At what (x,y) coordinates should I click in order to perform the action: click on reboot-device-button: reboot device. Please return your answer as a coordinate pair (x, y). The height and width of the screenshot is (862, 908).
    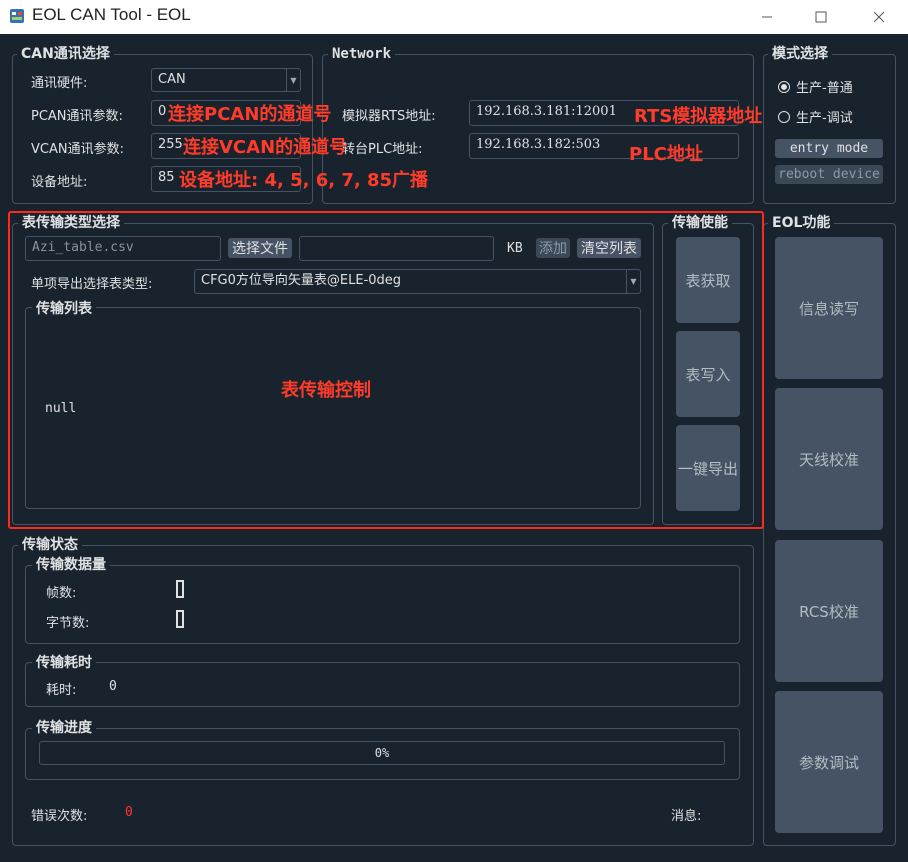
    Looking at the image, I should click on (829, 174).